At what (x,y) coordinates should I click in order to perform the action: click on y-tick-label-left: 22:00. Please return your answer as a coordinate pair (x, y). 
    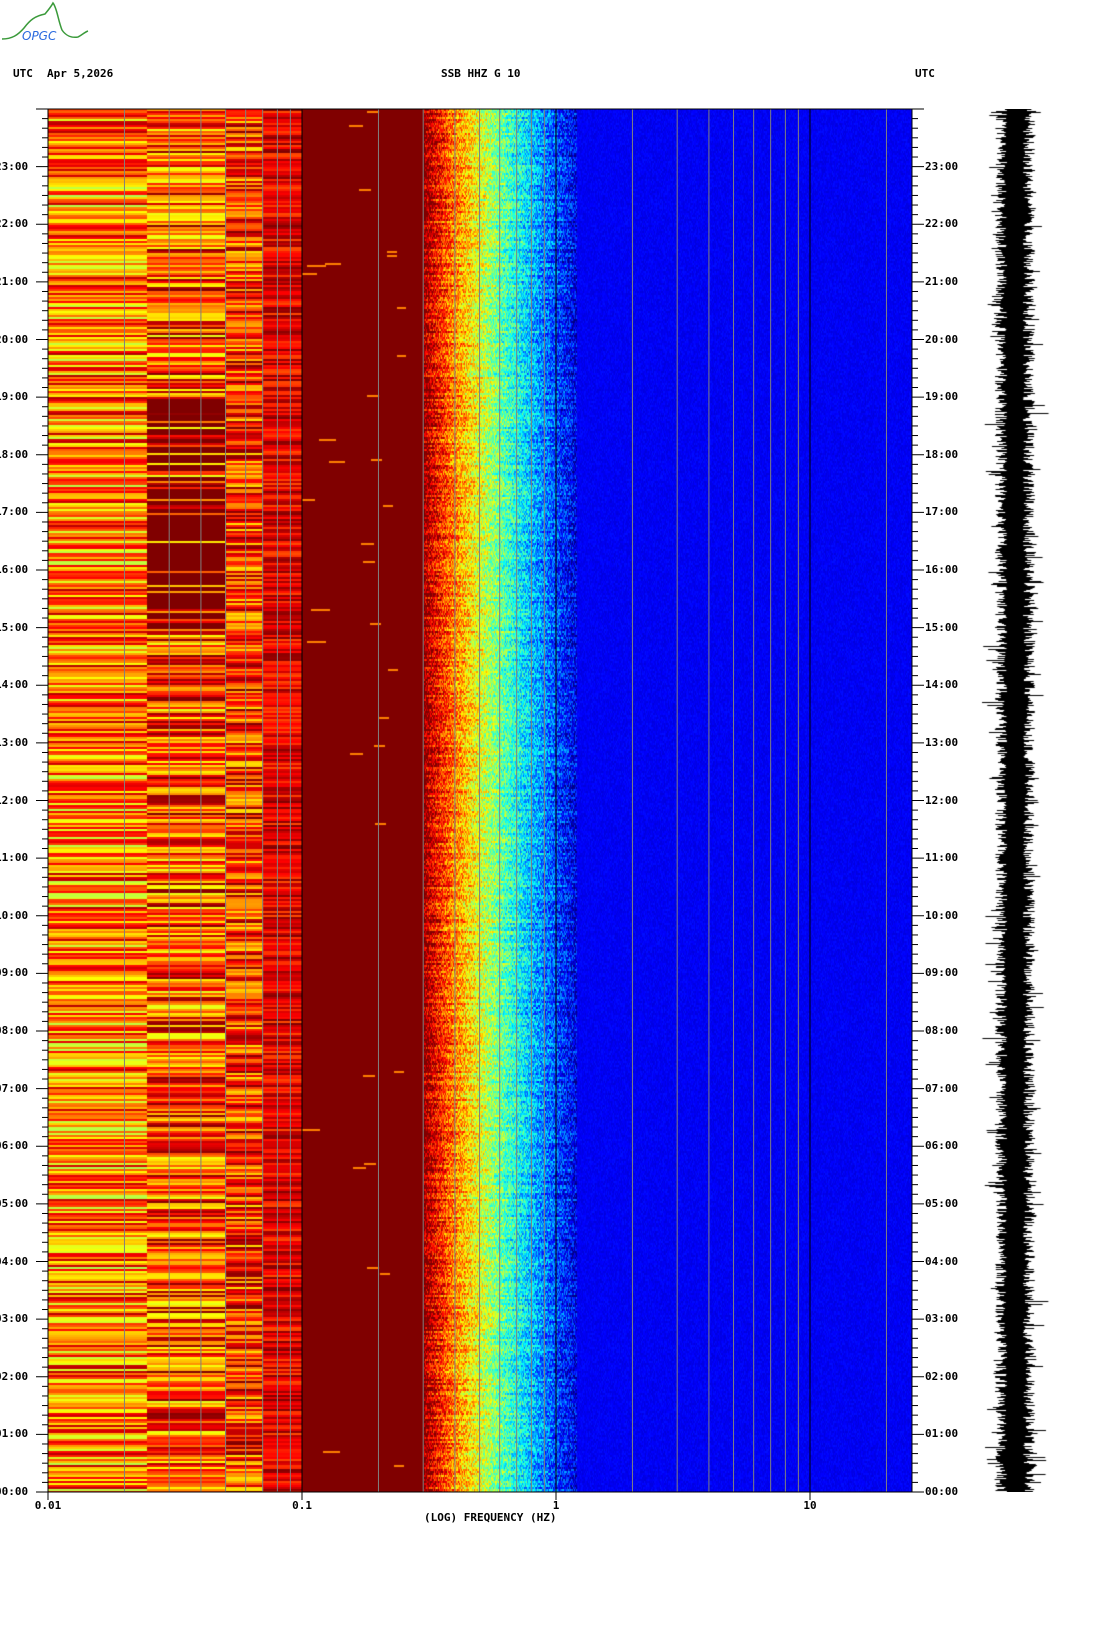
    Looking at the image, I should click on (14, 224).